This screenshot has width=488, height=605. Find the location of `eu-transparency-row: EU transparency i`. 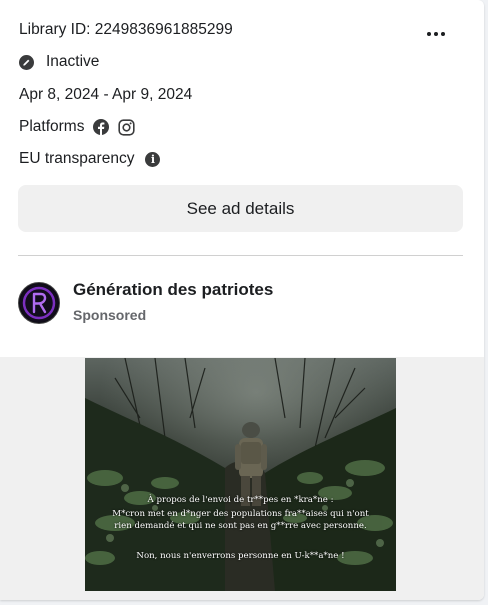

eu-transparency-row: EU transparency i is located at coordinates (90, 159).